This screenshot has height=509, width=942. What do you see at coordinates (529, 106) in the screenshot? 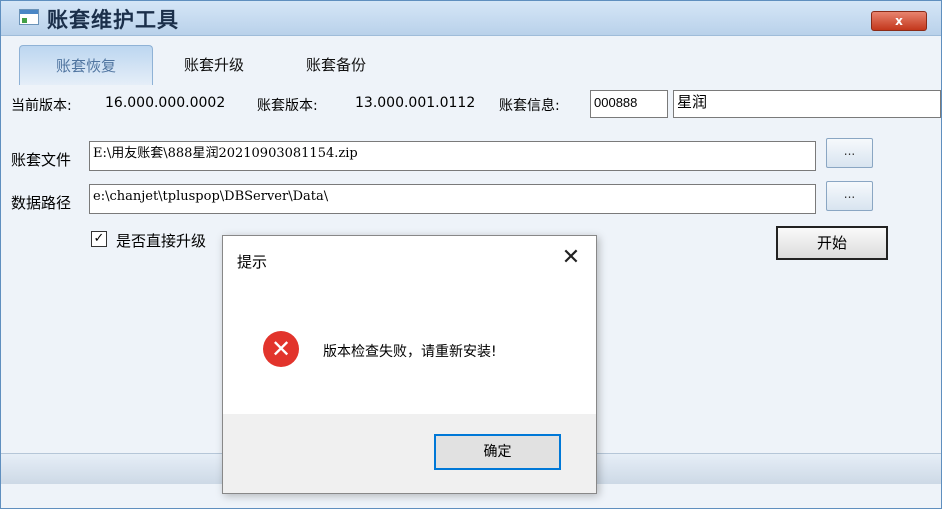
I see `account-info-label: 账套信息:` at bounding box center [529, 106].